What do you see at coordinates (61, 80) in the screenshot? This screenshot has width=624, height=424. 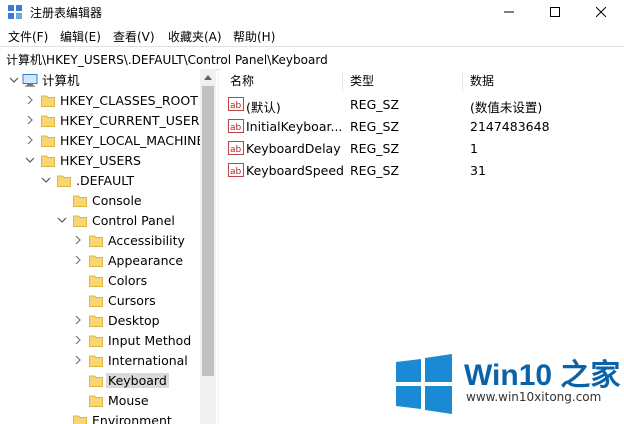 I see `tree-item-label: 计算机` at bounding box center [61, 80].